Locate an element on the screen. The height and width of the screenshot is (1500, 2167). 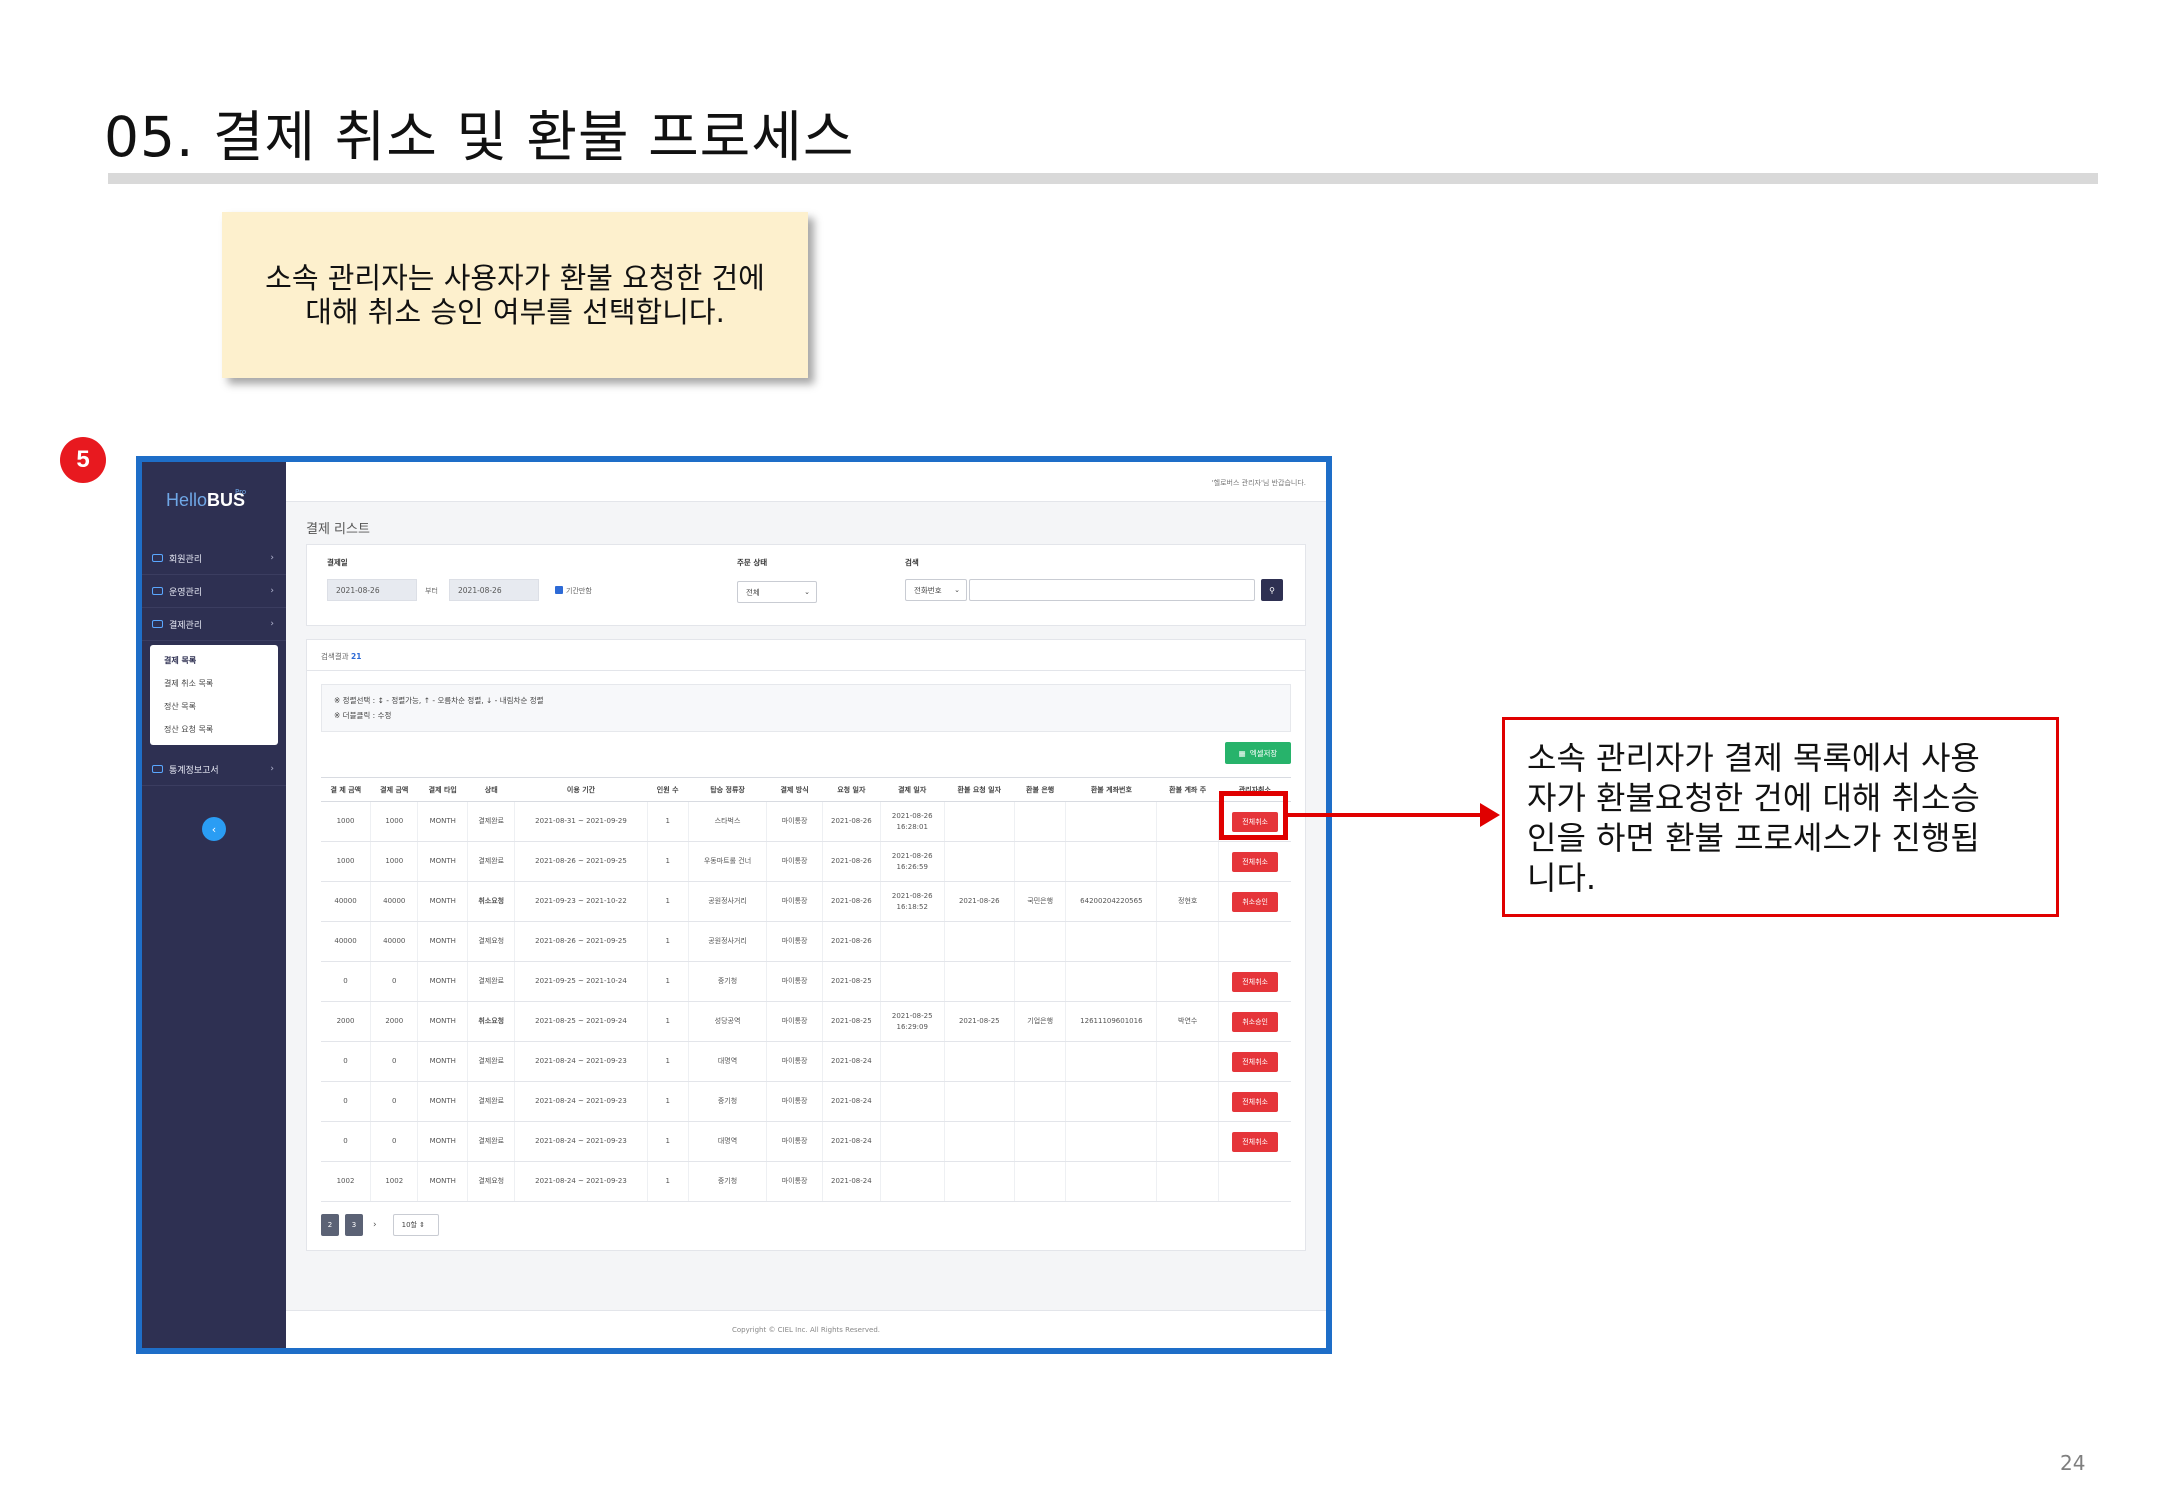
result-count: 검색결과 21 is located at coordinates (341, 656).